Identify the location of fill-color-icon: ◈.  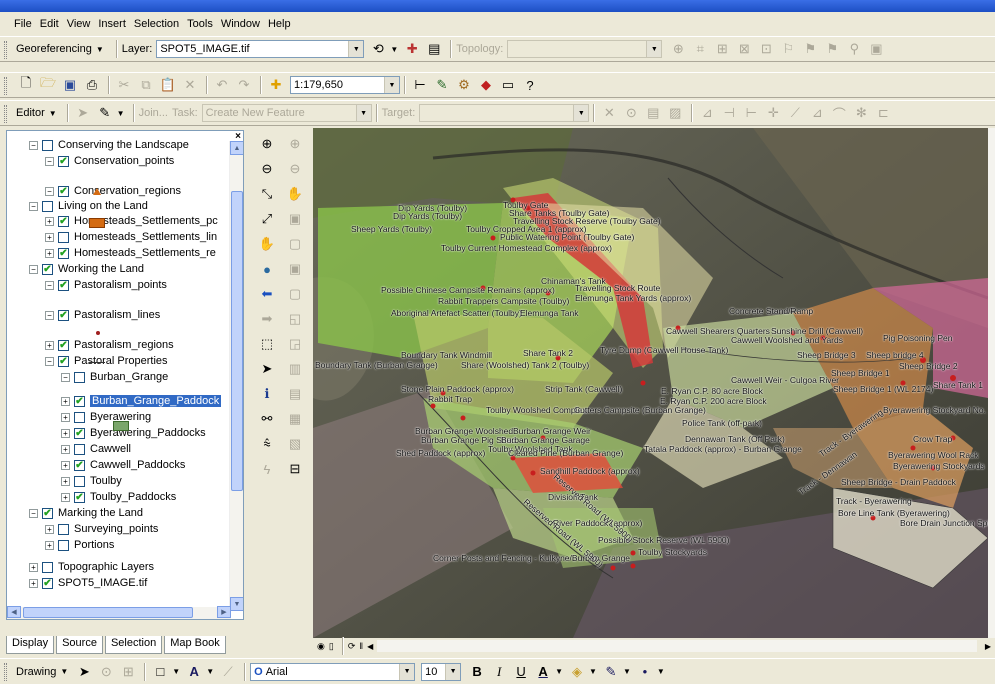
(577, 672).